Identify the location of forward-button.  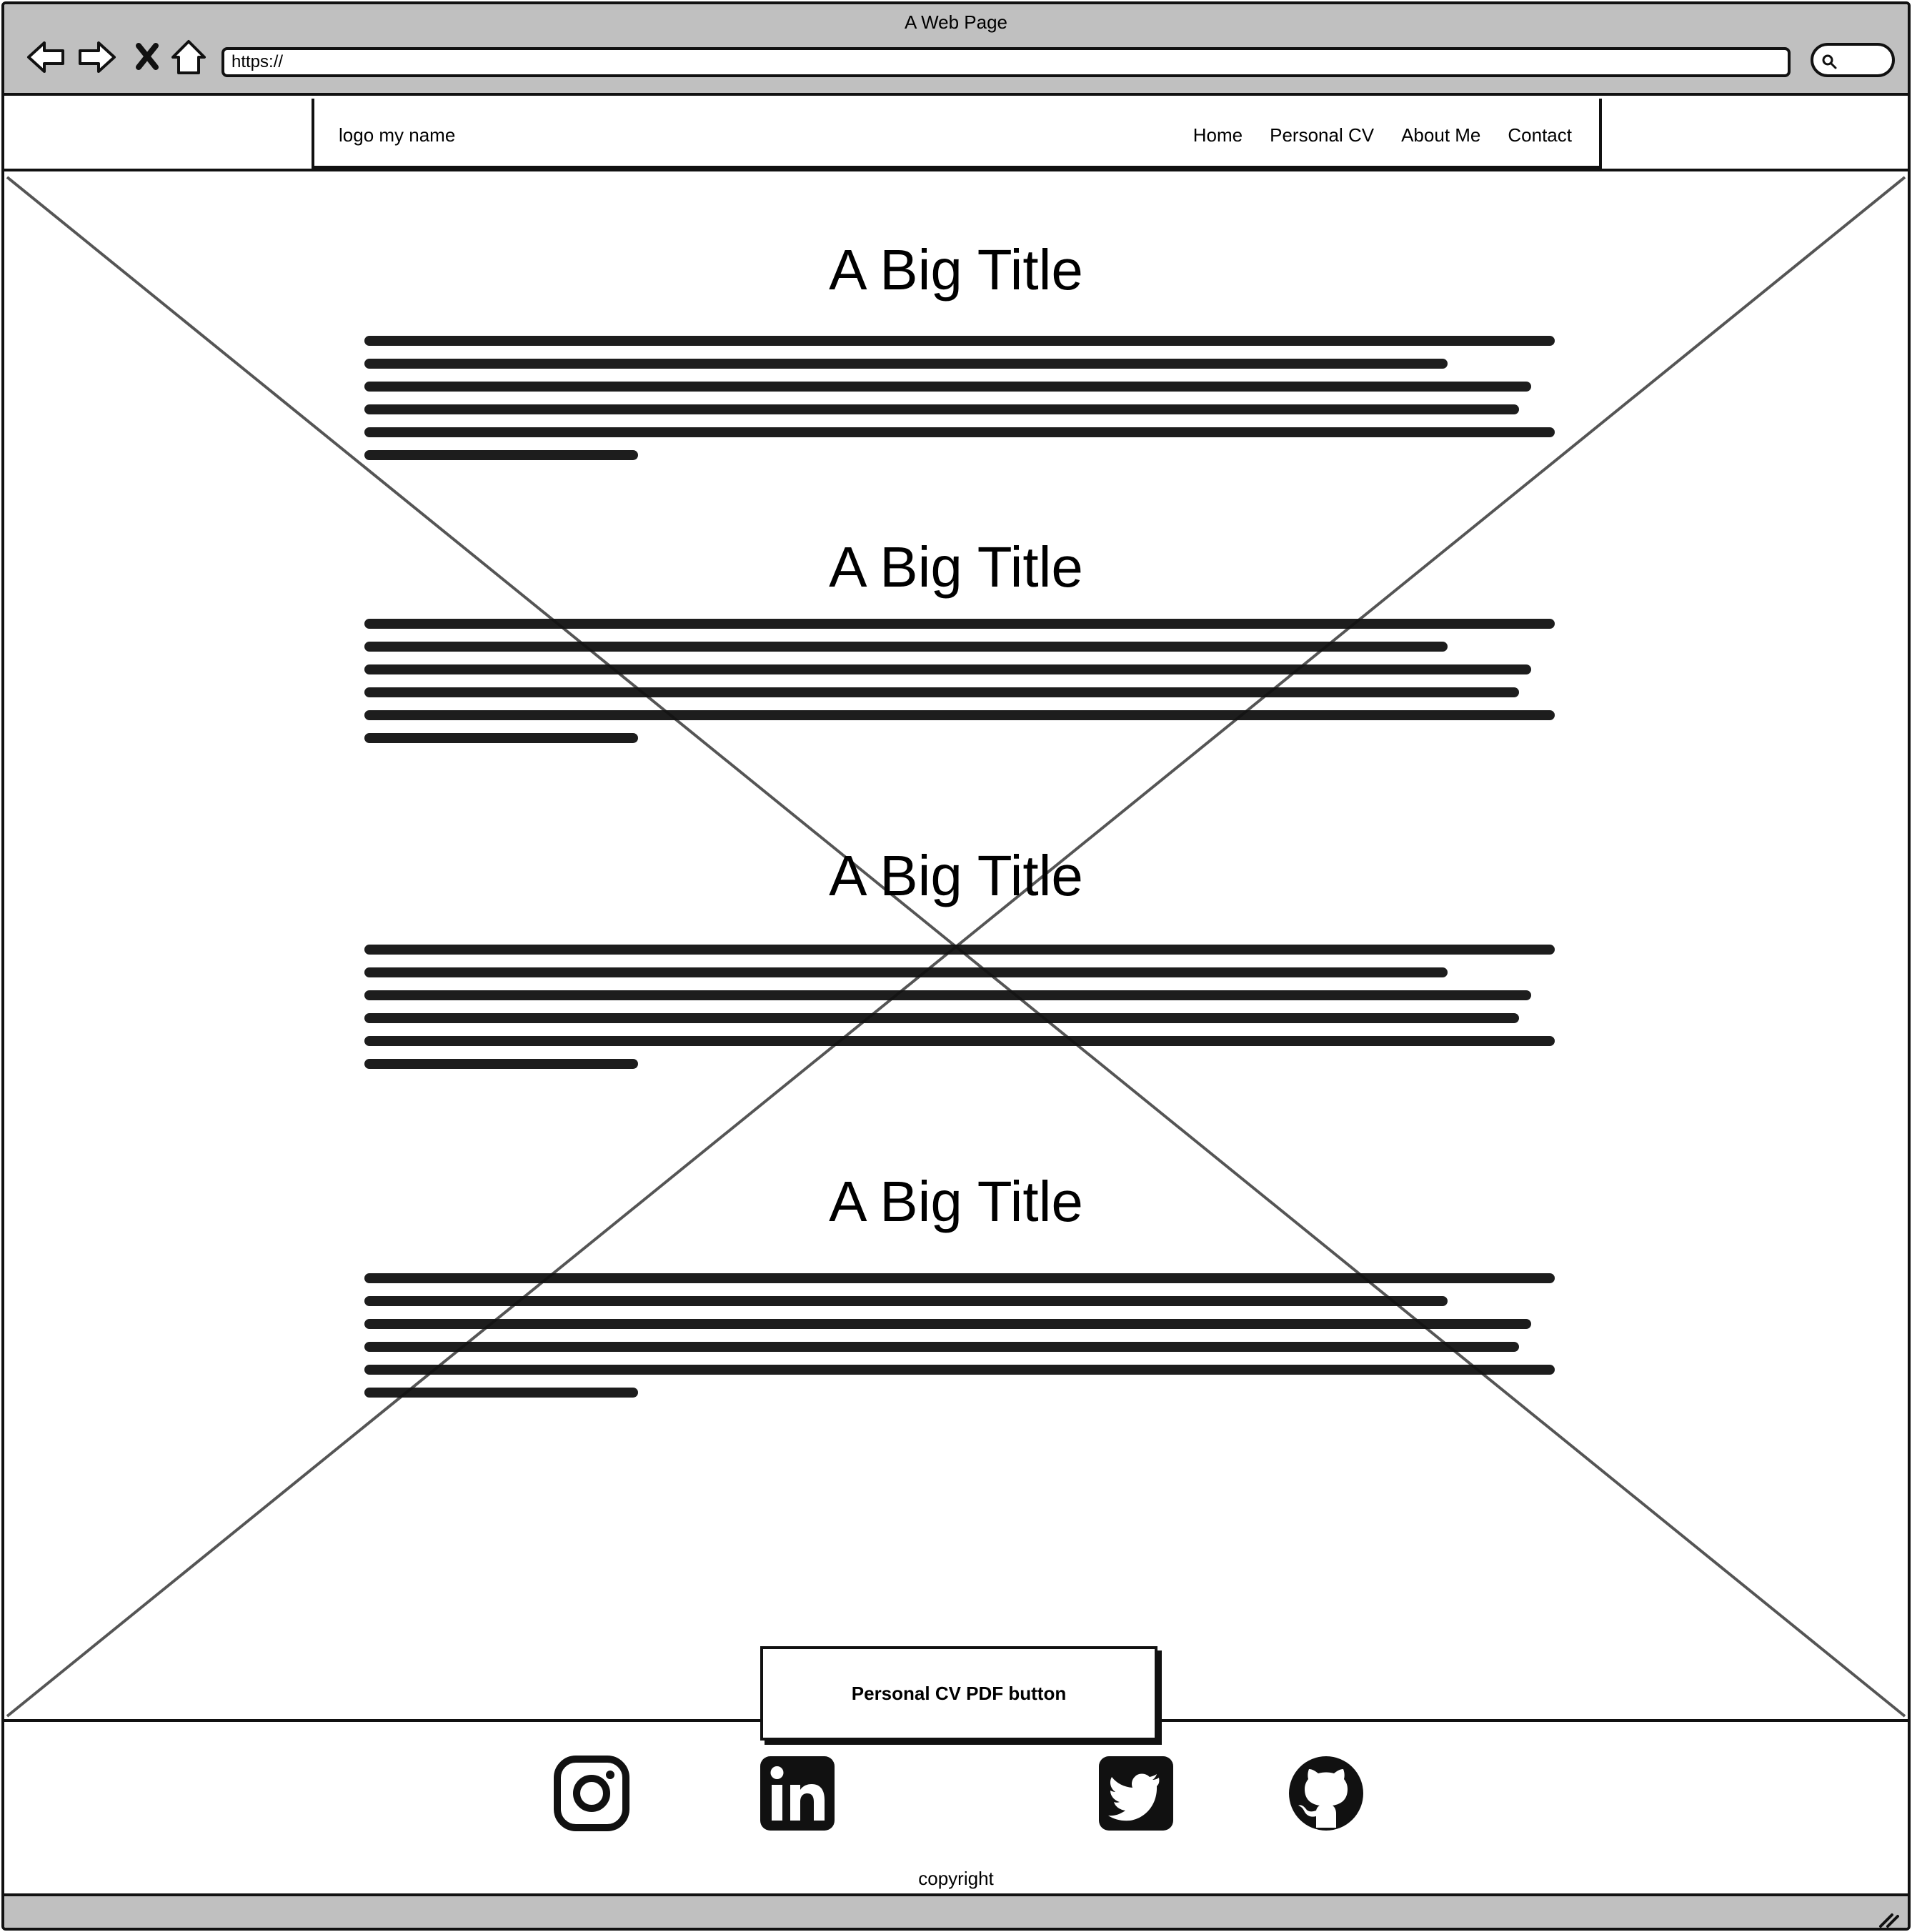
(98, 57).